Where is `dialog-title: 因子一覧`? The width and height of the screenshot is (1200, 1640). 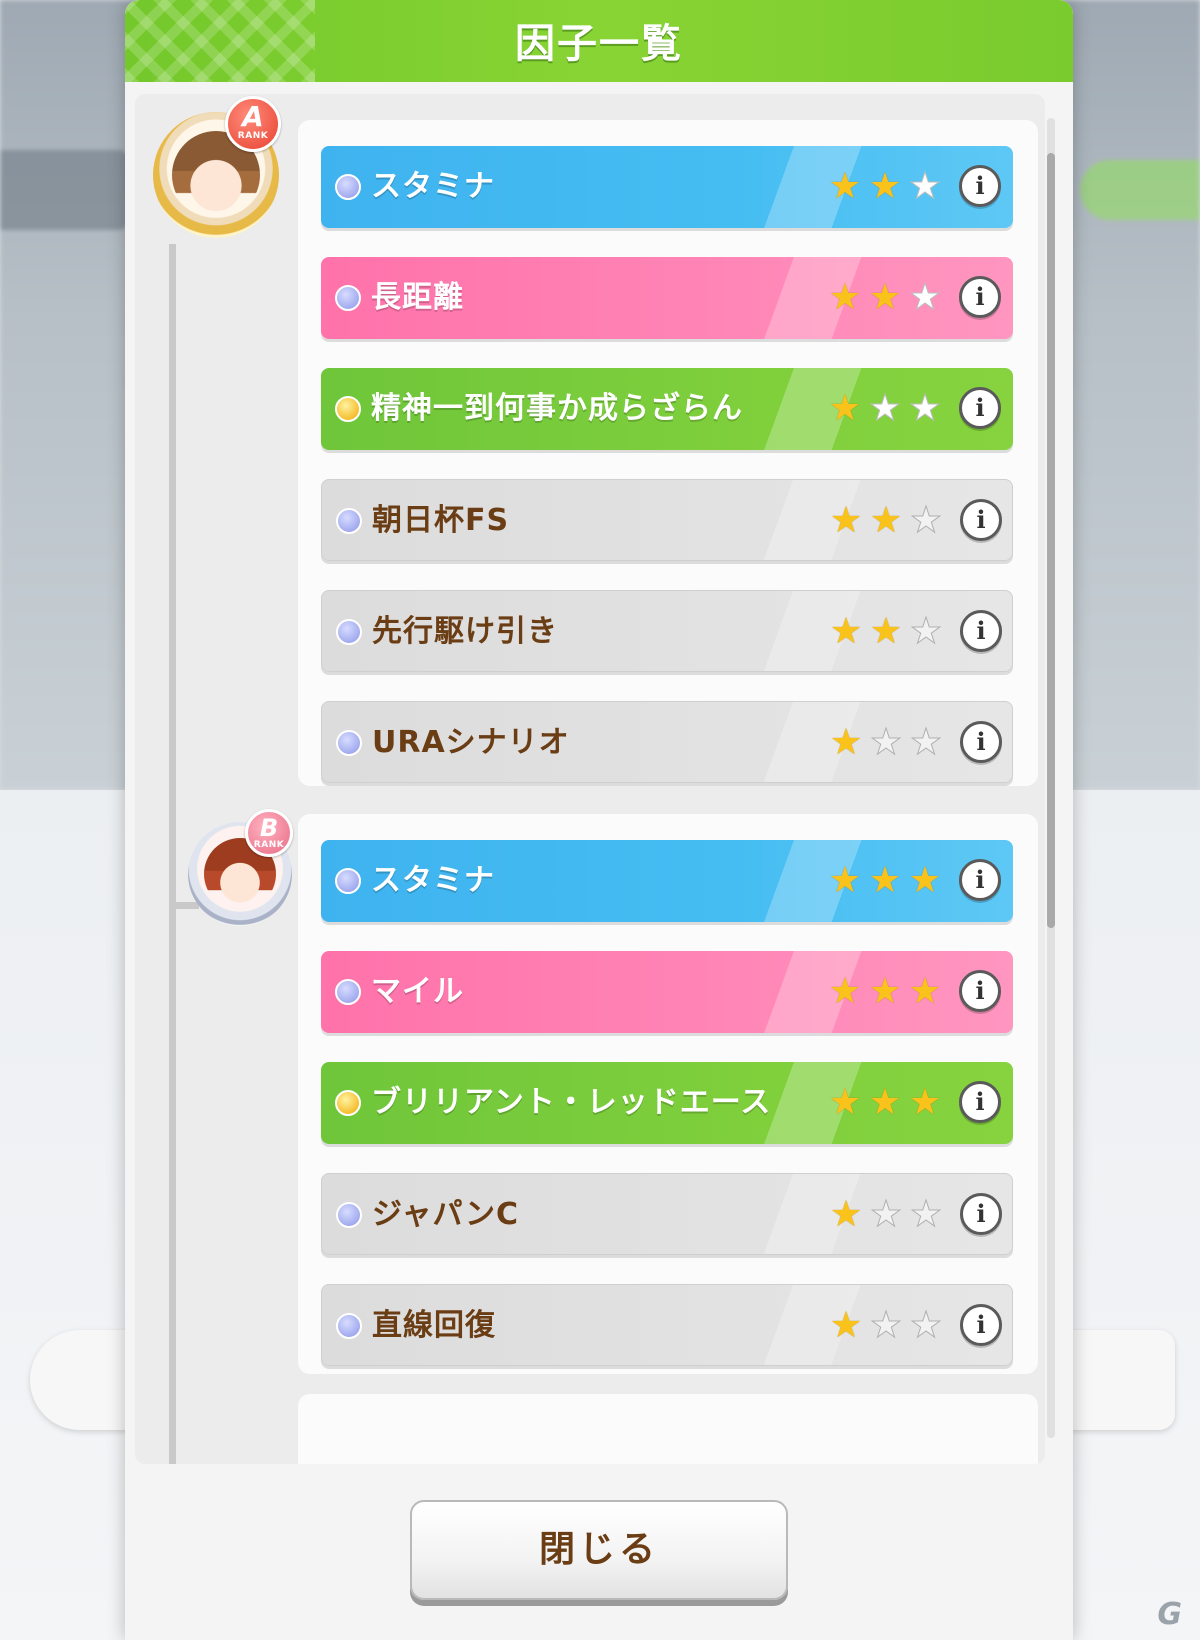 dialog-title: 因子一覧 is located at coordinates (599, 44).